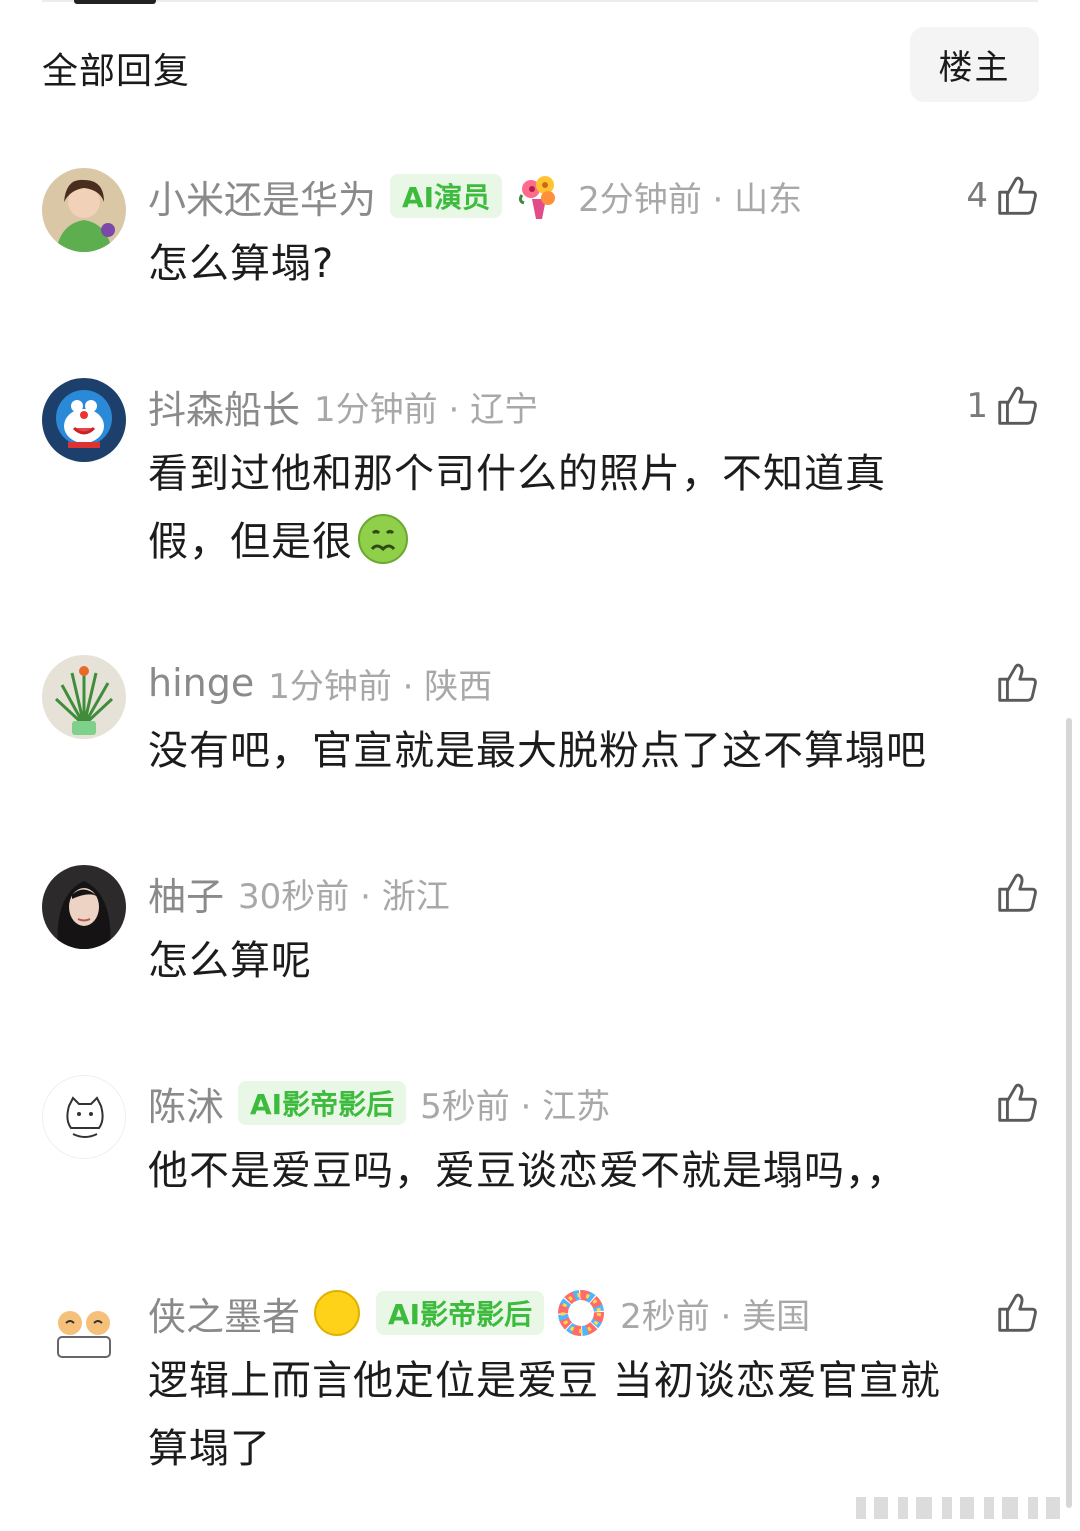 The height and width of the screenshot is (1531, 1080). I want to click on timestamp-location: 5秒前 · 江苏, so click(515, 1106).